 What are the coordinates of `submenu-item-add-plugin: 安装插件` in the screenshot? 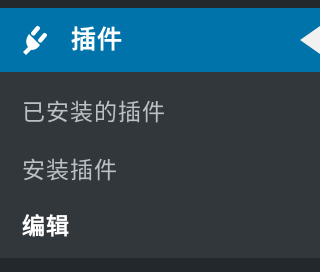 It's located at (70, 171).